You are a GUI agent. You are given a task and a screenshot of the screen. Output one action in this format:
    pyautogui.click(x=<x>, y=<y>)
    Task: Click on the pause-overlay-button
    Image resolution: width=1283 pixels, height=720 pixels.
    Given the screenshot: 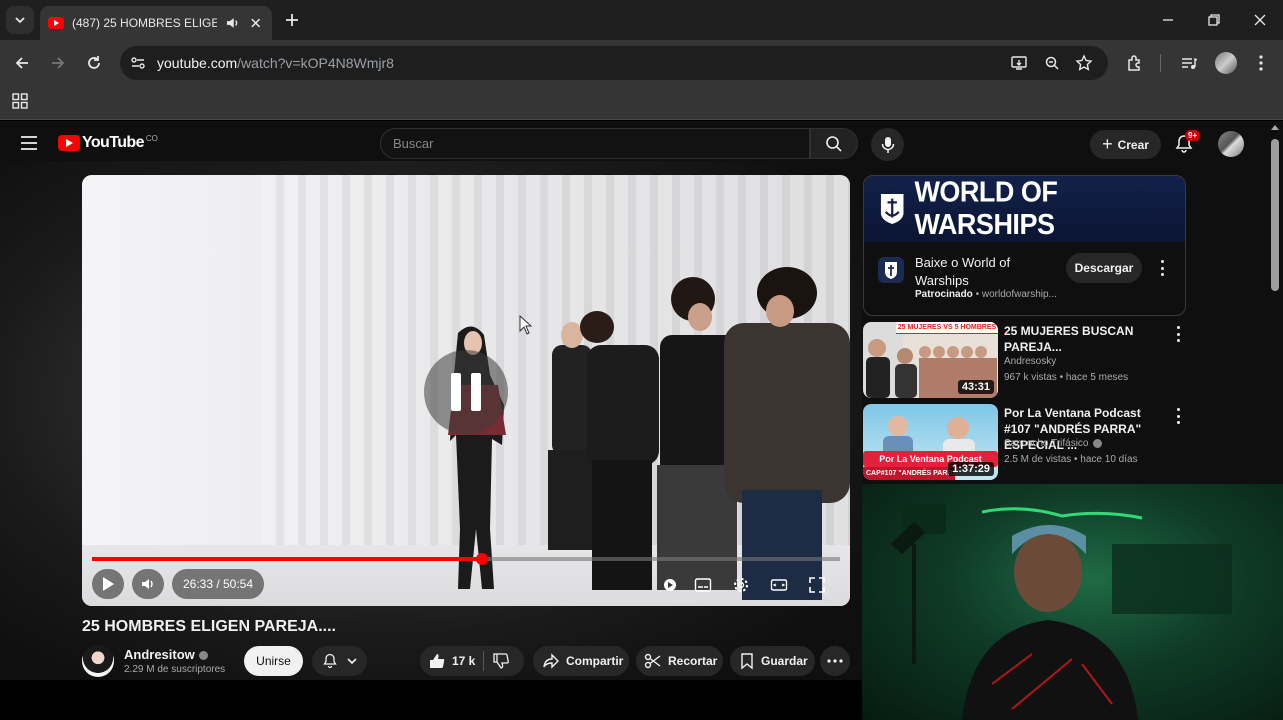 What is the action you would take?
    pyautogui.click(x=466, y=392)
    